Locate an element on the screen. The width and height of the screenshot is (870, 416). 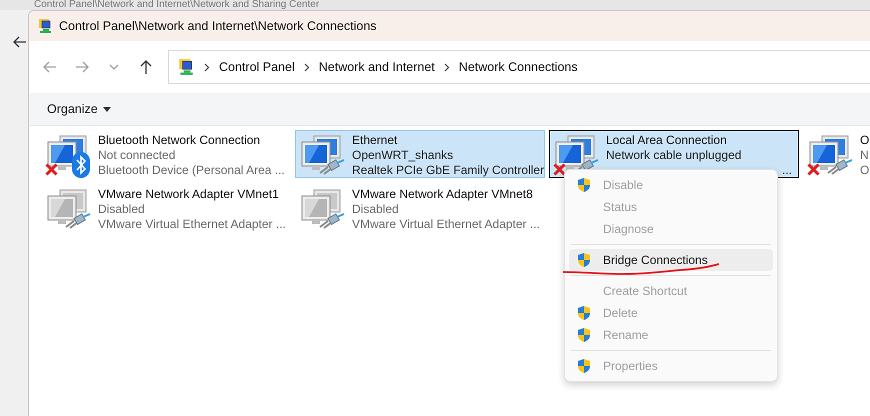
adapter-name: Realtek PCIe GbE Family Controller is located at coordinates (448, 170).